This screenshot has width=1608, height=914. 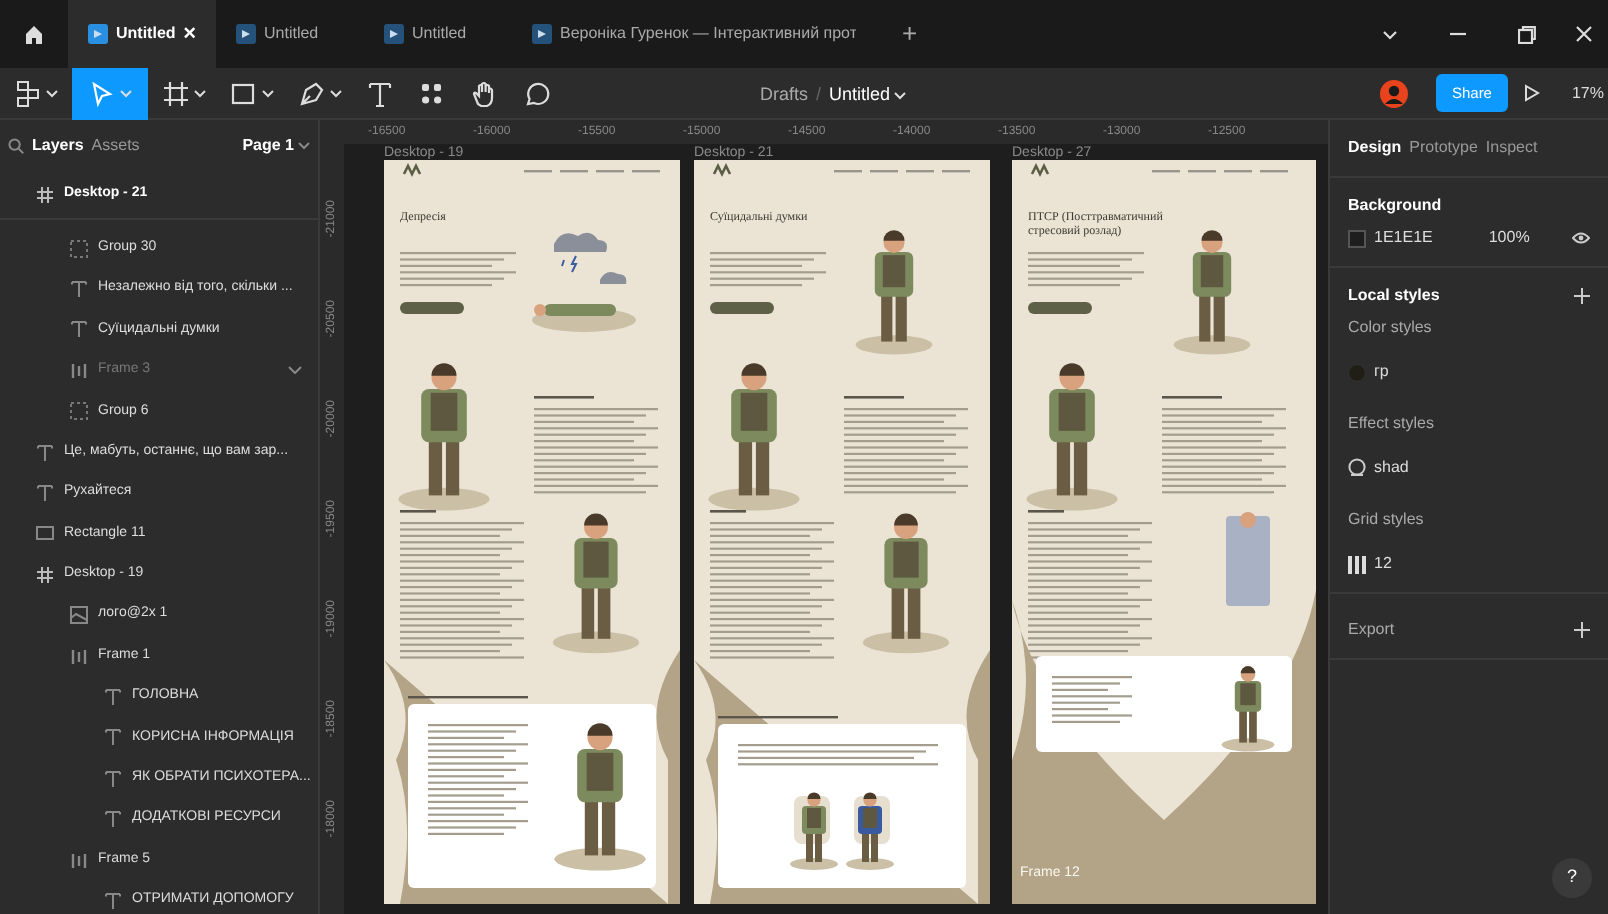 I want to click on avatar-icon, so click(x=1393, y=93).